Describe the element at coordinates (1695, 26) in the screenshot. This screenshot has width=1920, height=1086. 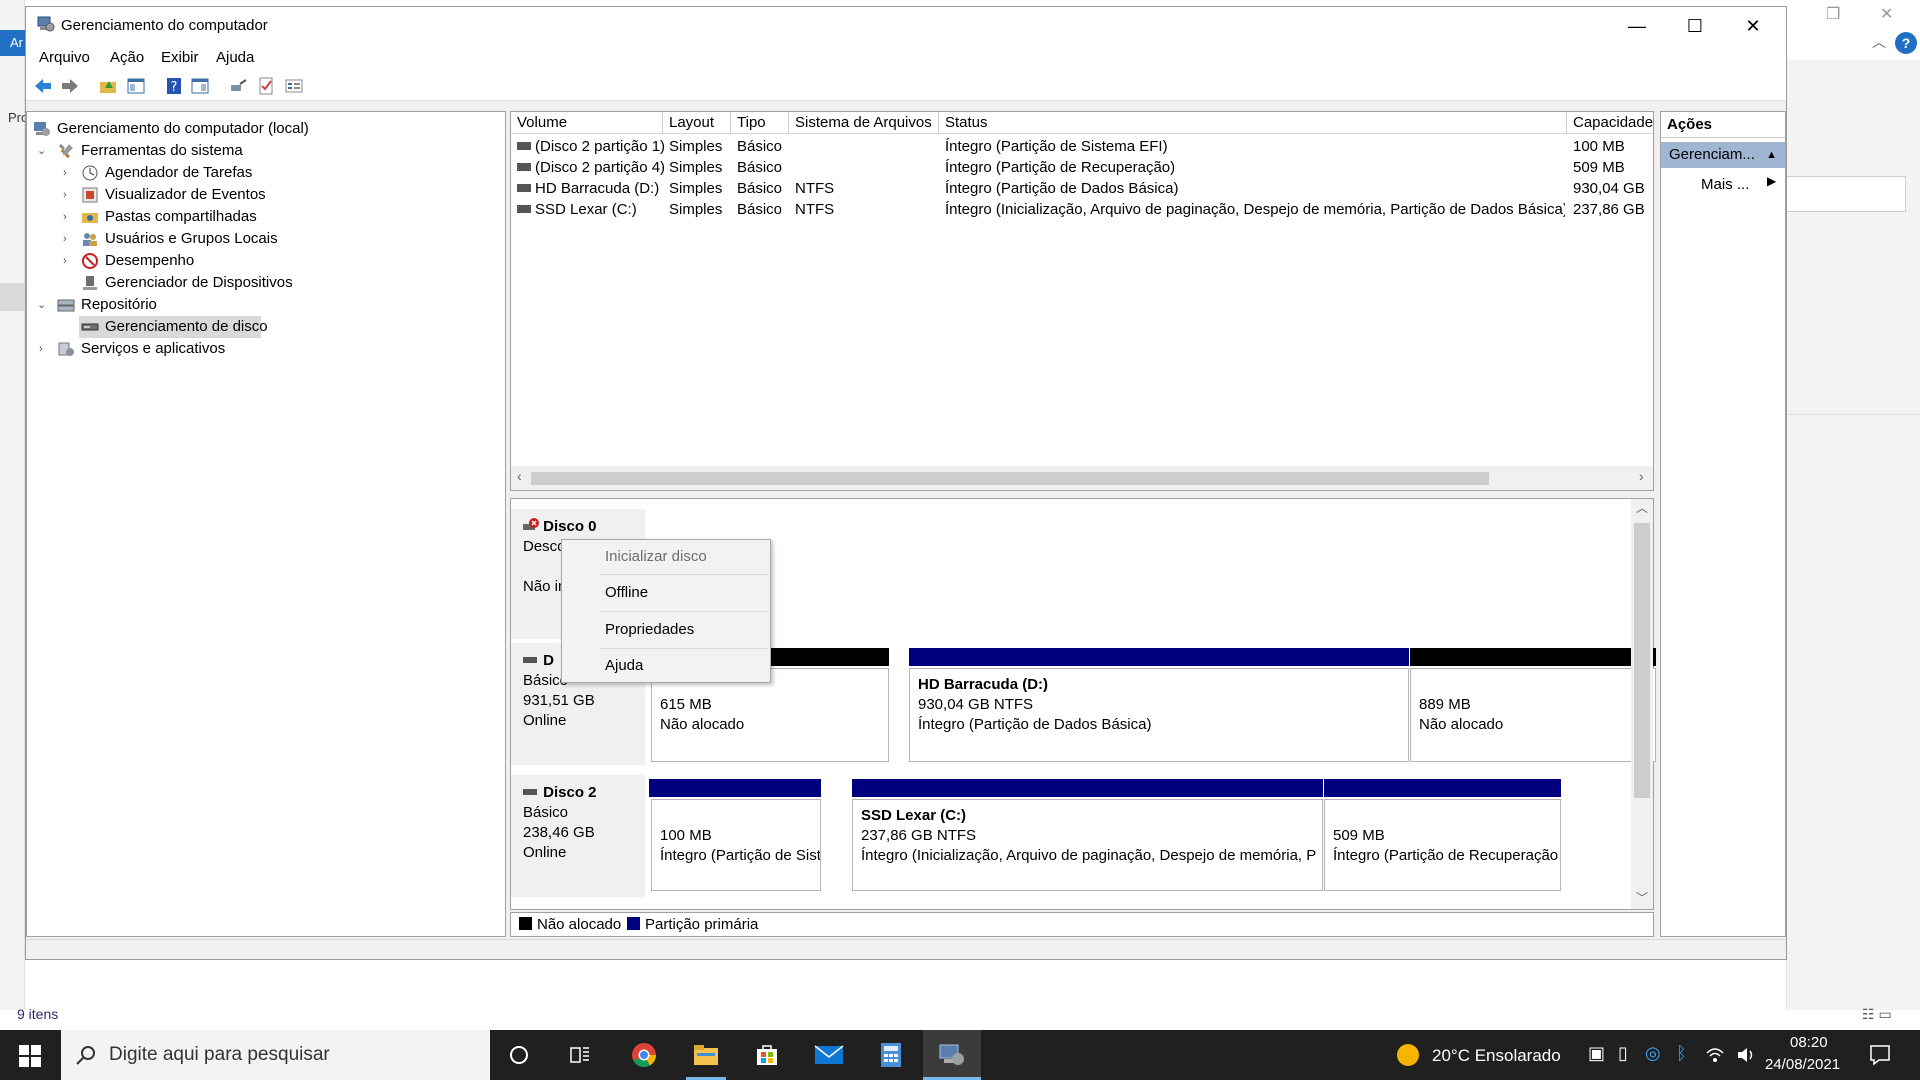
I see `maximize-button: ☐` at that location.